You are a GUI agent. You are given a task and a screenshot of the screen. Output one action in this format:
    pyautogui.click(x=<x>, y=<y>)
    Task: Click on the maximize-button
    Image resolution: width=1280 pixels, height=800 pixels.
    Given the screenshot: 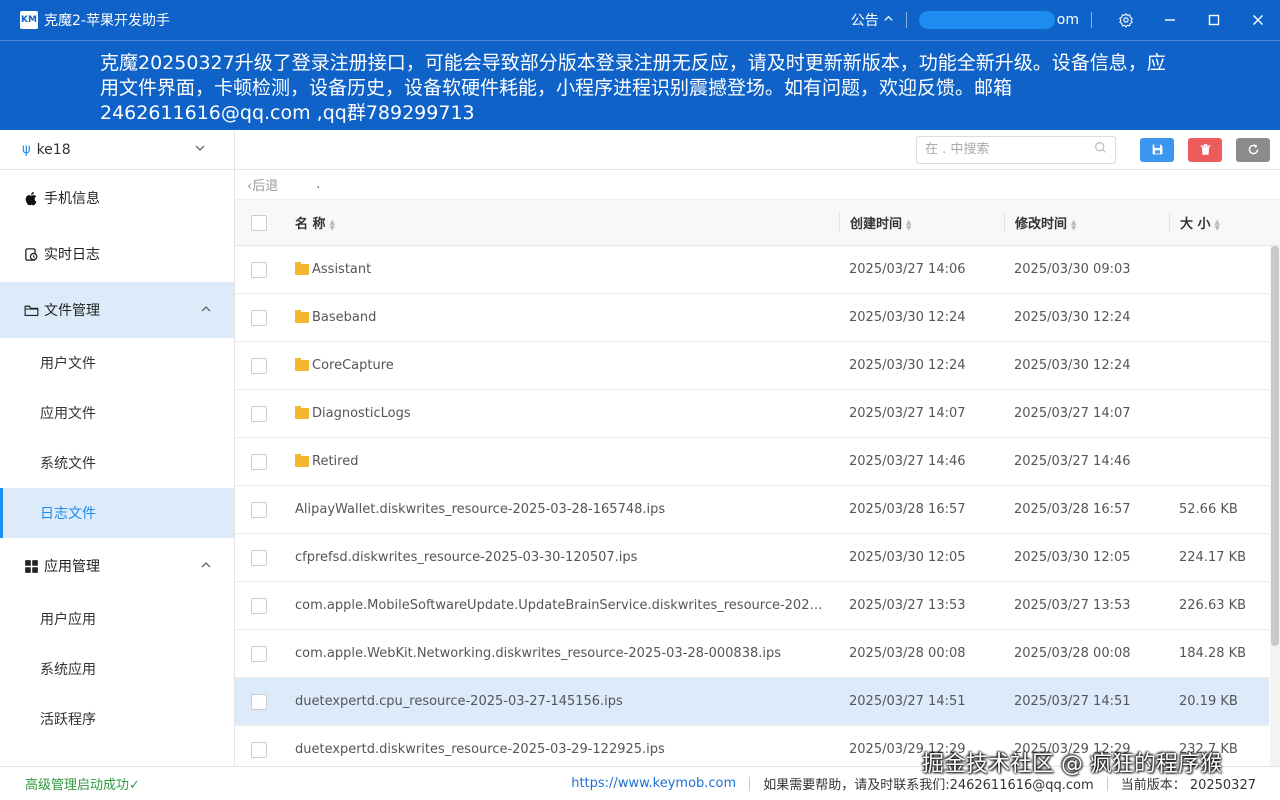 What is the action you would take?
    pyautogui.click(x=1214, y=20)
    